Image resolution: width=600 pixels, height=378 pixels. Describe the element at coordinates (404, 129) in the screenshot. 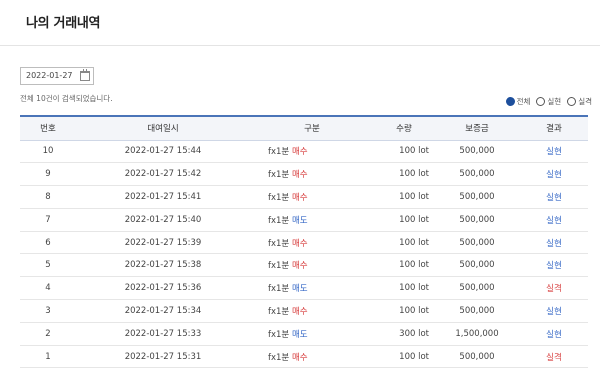

I see `col-header-qty: 수량` at that location.